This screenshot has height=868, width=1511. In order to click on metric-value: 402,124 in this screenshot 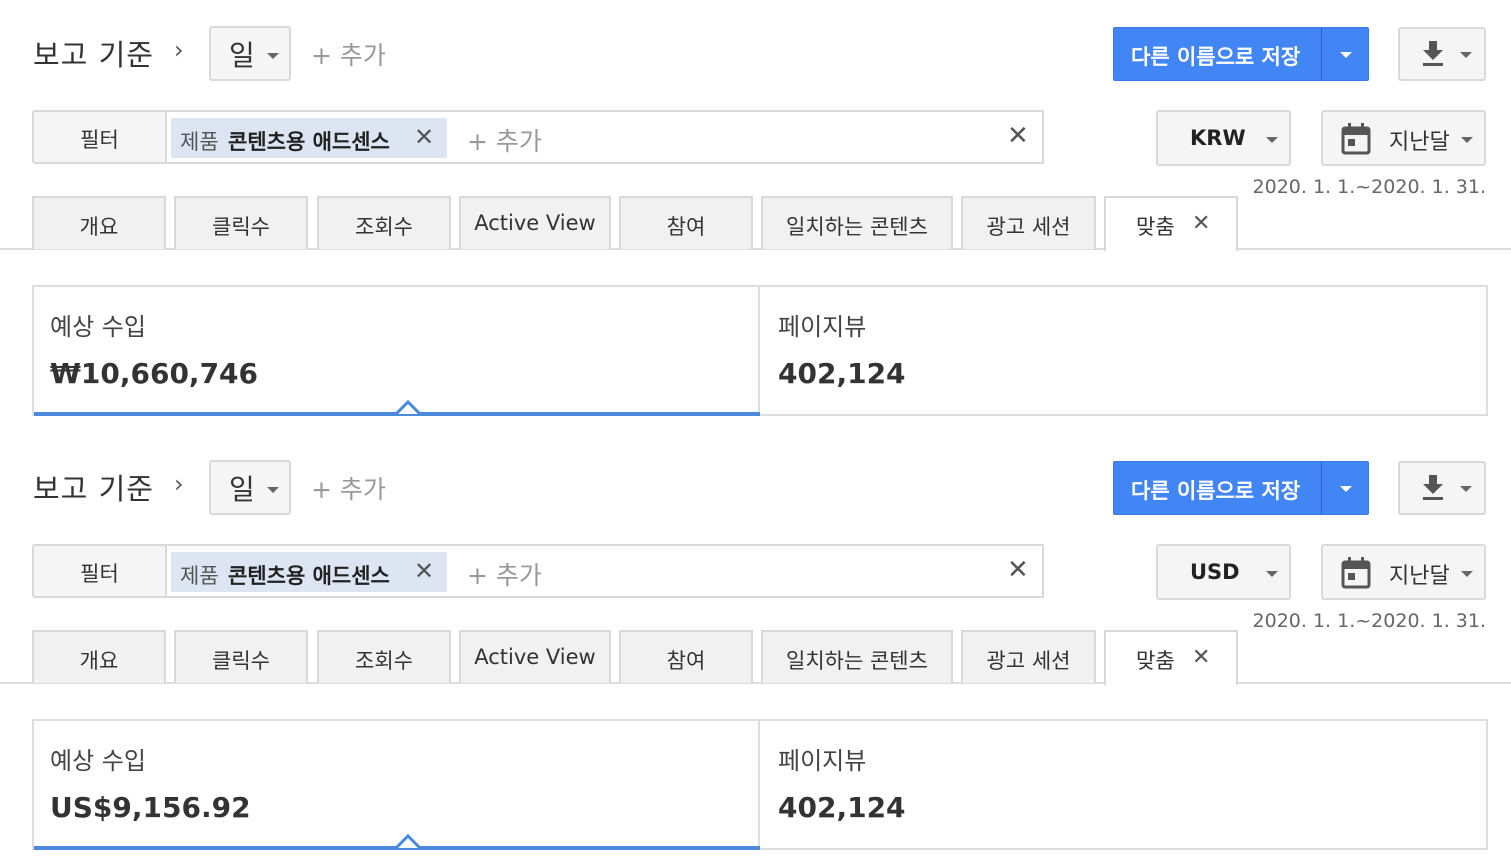, I will do `click(842, 807)`.